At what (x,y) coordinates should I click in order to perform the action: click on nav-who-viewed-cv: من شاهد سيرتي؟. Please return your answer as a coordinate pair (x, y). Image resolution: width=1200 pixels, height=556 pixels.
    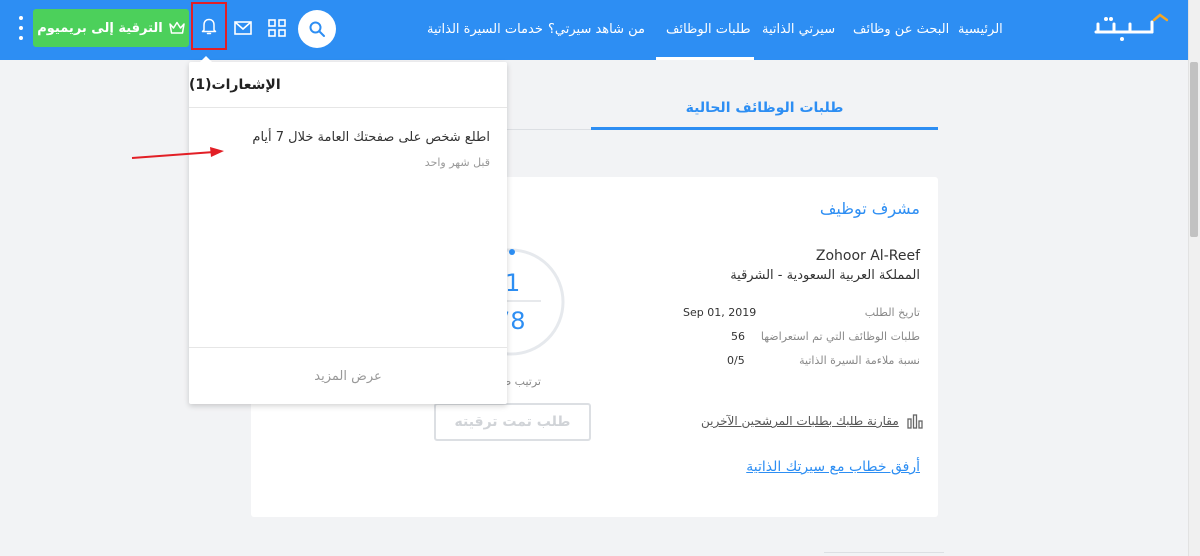
    Looking at the image, I should click on (596, 30).